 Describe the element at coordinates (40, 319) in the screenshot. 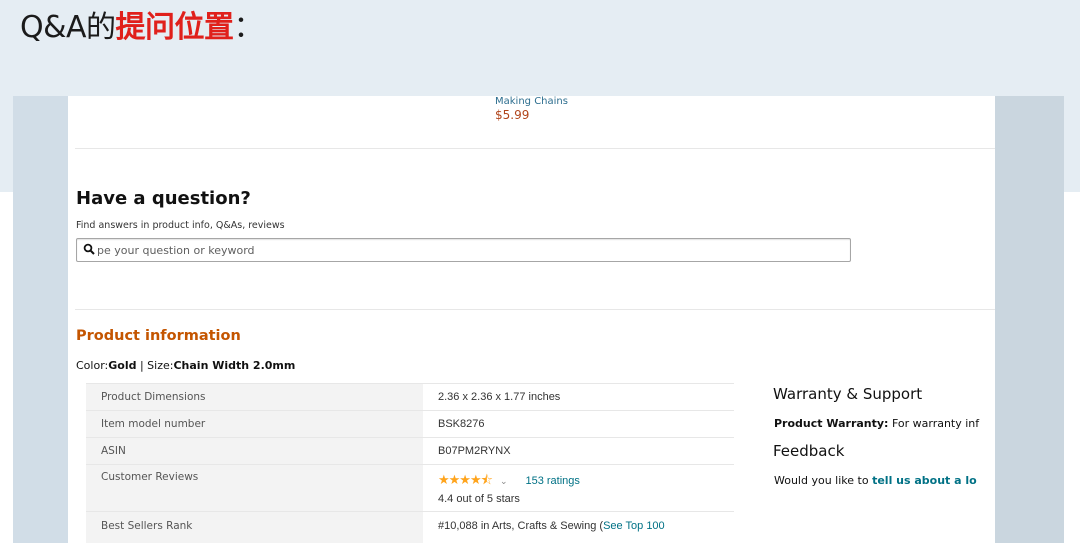

I see `screenshot-frame-left` at that location.